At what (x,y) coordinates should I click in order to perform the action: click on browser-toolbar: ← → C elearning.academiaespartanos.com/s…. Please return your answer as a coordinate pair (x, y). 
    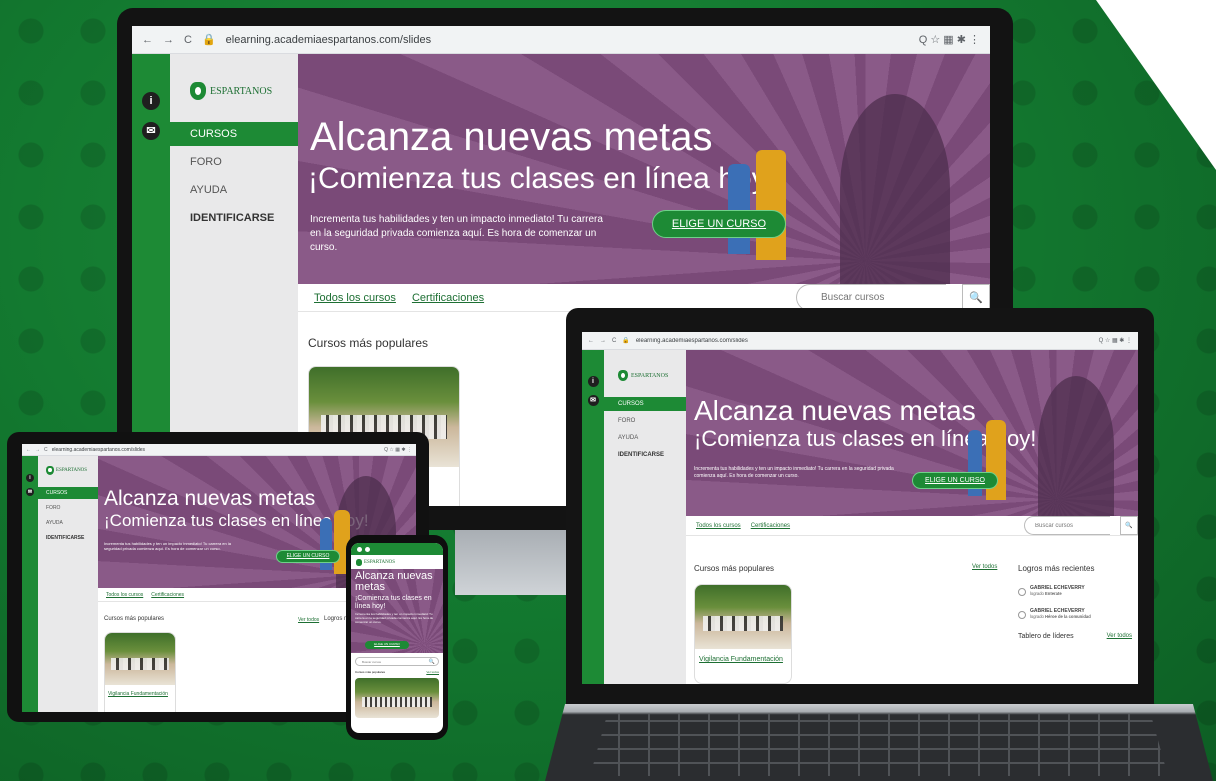
    Looking at the image, I should click on (219, 450).